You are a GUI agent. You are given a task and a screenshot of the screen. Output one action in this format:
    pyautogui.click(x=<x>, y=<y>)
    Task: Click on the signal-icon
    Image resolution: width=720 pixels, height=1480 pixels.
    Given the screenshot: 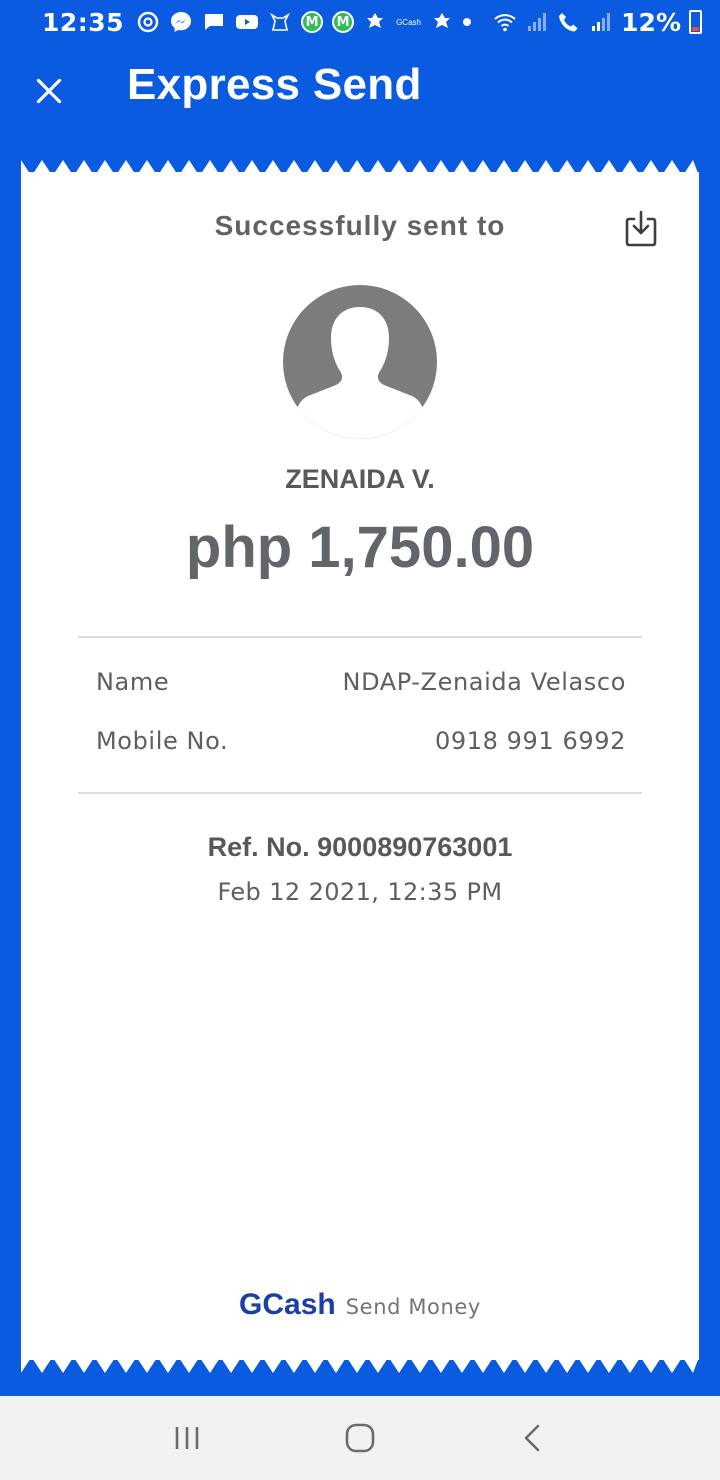 What is the action you would take?
    pyautogui.click(x=537, y=22)
    